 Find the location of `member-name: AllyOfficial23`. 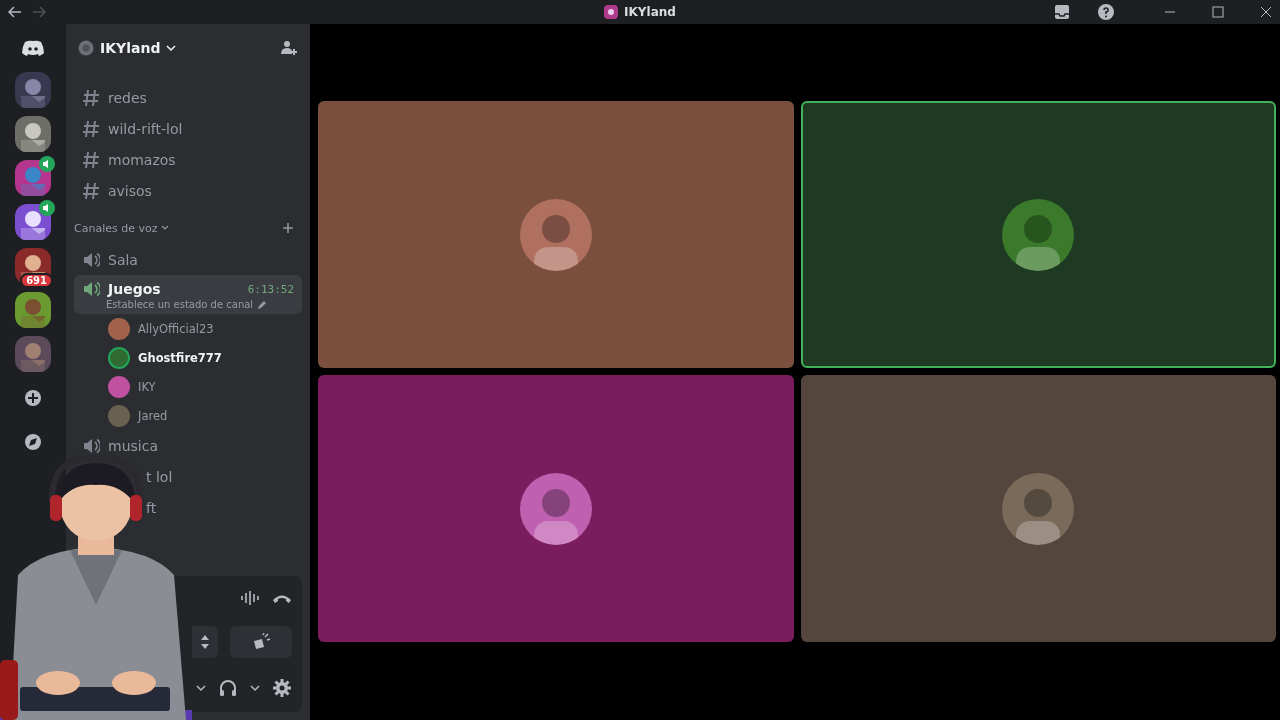

member-name: AllyOfficial23 is located at coordinates (176, 328).